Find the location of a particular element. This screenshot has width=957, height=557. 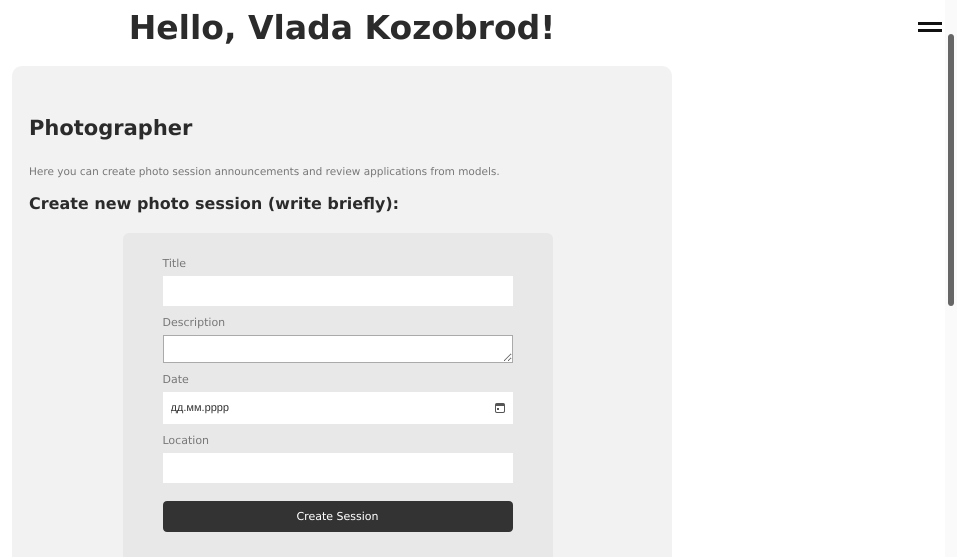

menu-icon is located at coordinates (930, 27).